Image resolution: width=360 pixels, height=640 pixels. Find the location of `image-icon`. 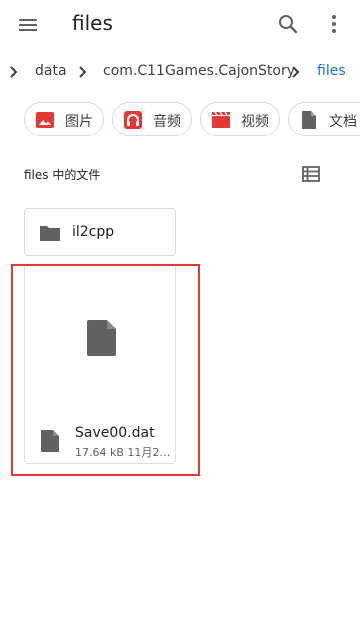

image-icon is located at coordinates (45, 120).